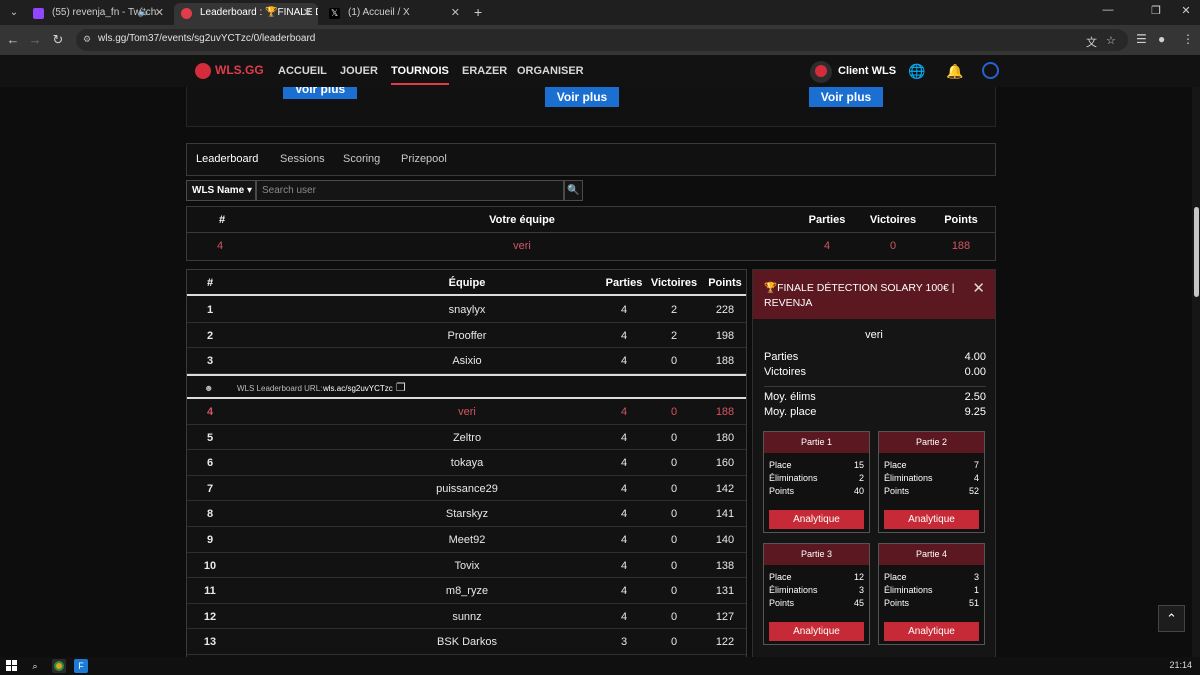 The width and height of the screenshot is (1200, 675). I want to click on table-row: 8 Starskyz 4 0 141, so click(466, 514).